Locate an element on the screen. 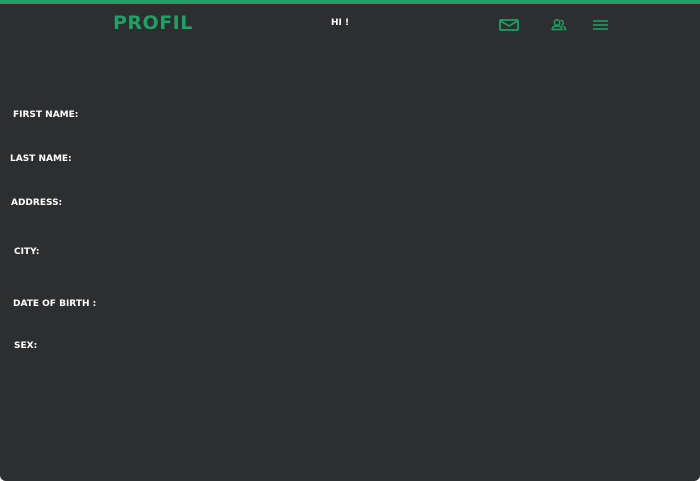  last-name-label: LAST NAME: is located at coordinates (41, 159).